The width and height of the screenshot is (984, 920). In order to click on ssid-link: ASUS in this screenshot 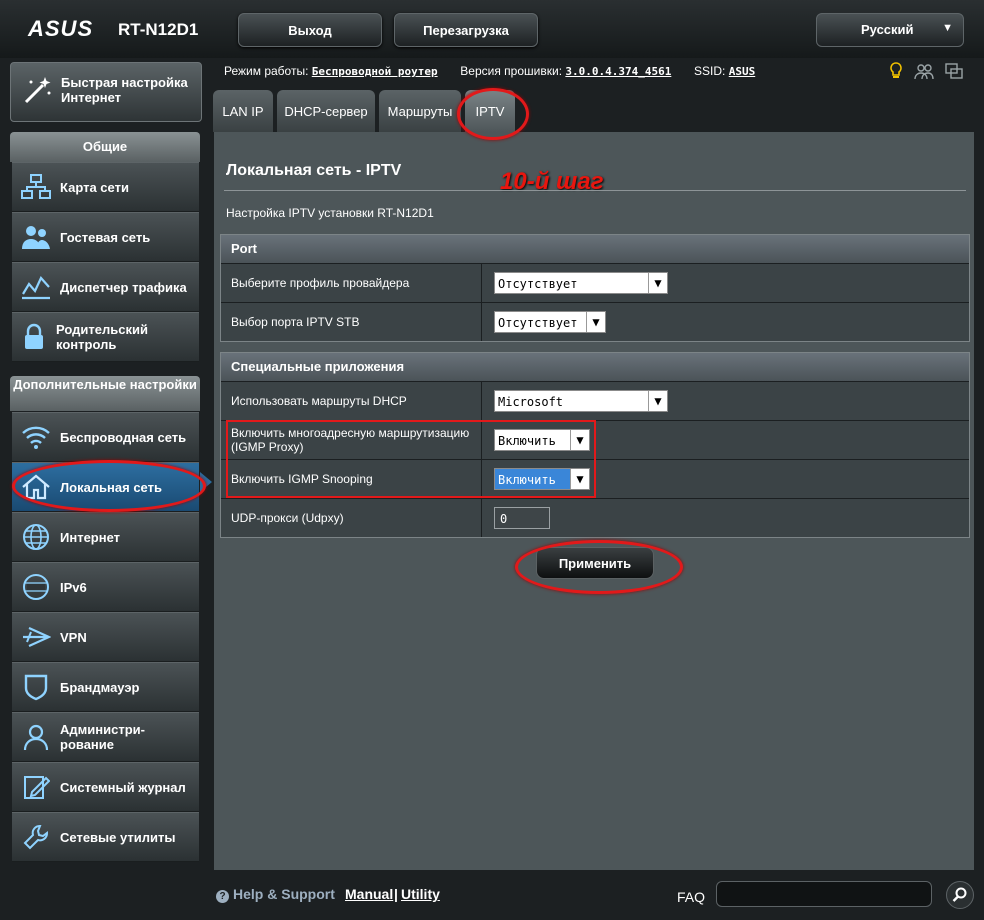, I will do `click(742, 71)`.